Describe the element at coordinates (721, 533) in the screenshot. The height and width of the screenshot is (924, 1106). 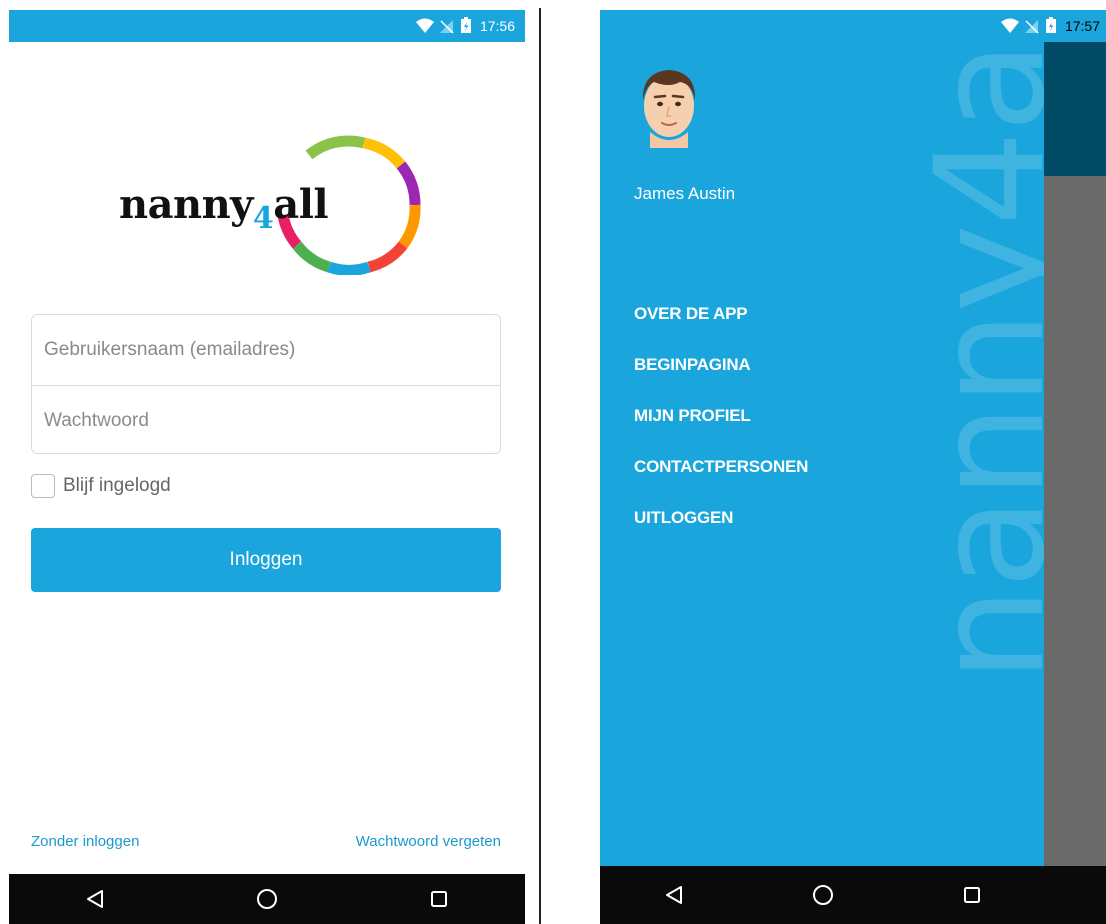
I see `menu-item-logout: UITLOGGEN` at that location.